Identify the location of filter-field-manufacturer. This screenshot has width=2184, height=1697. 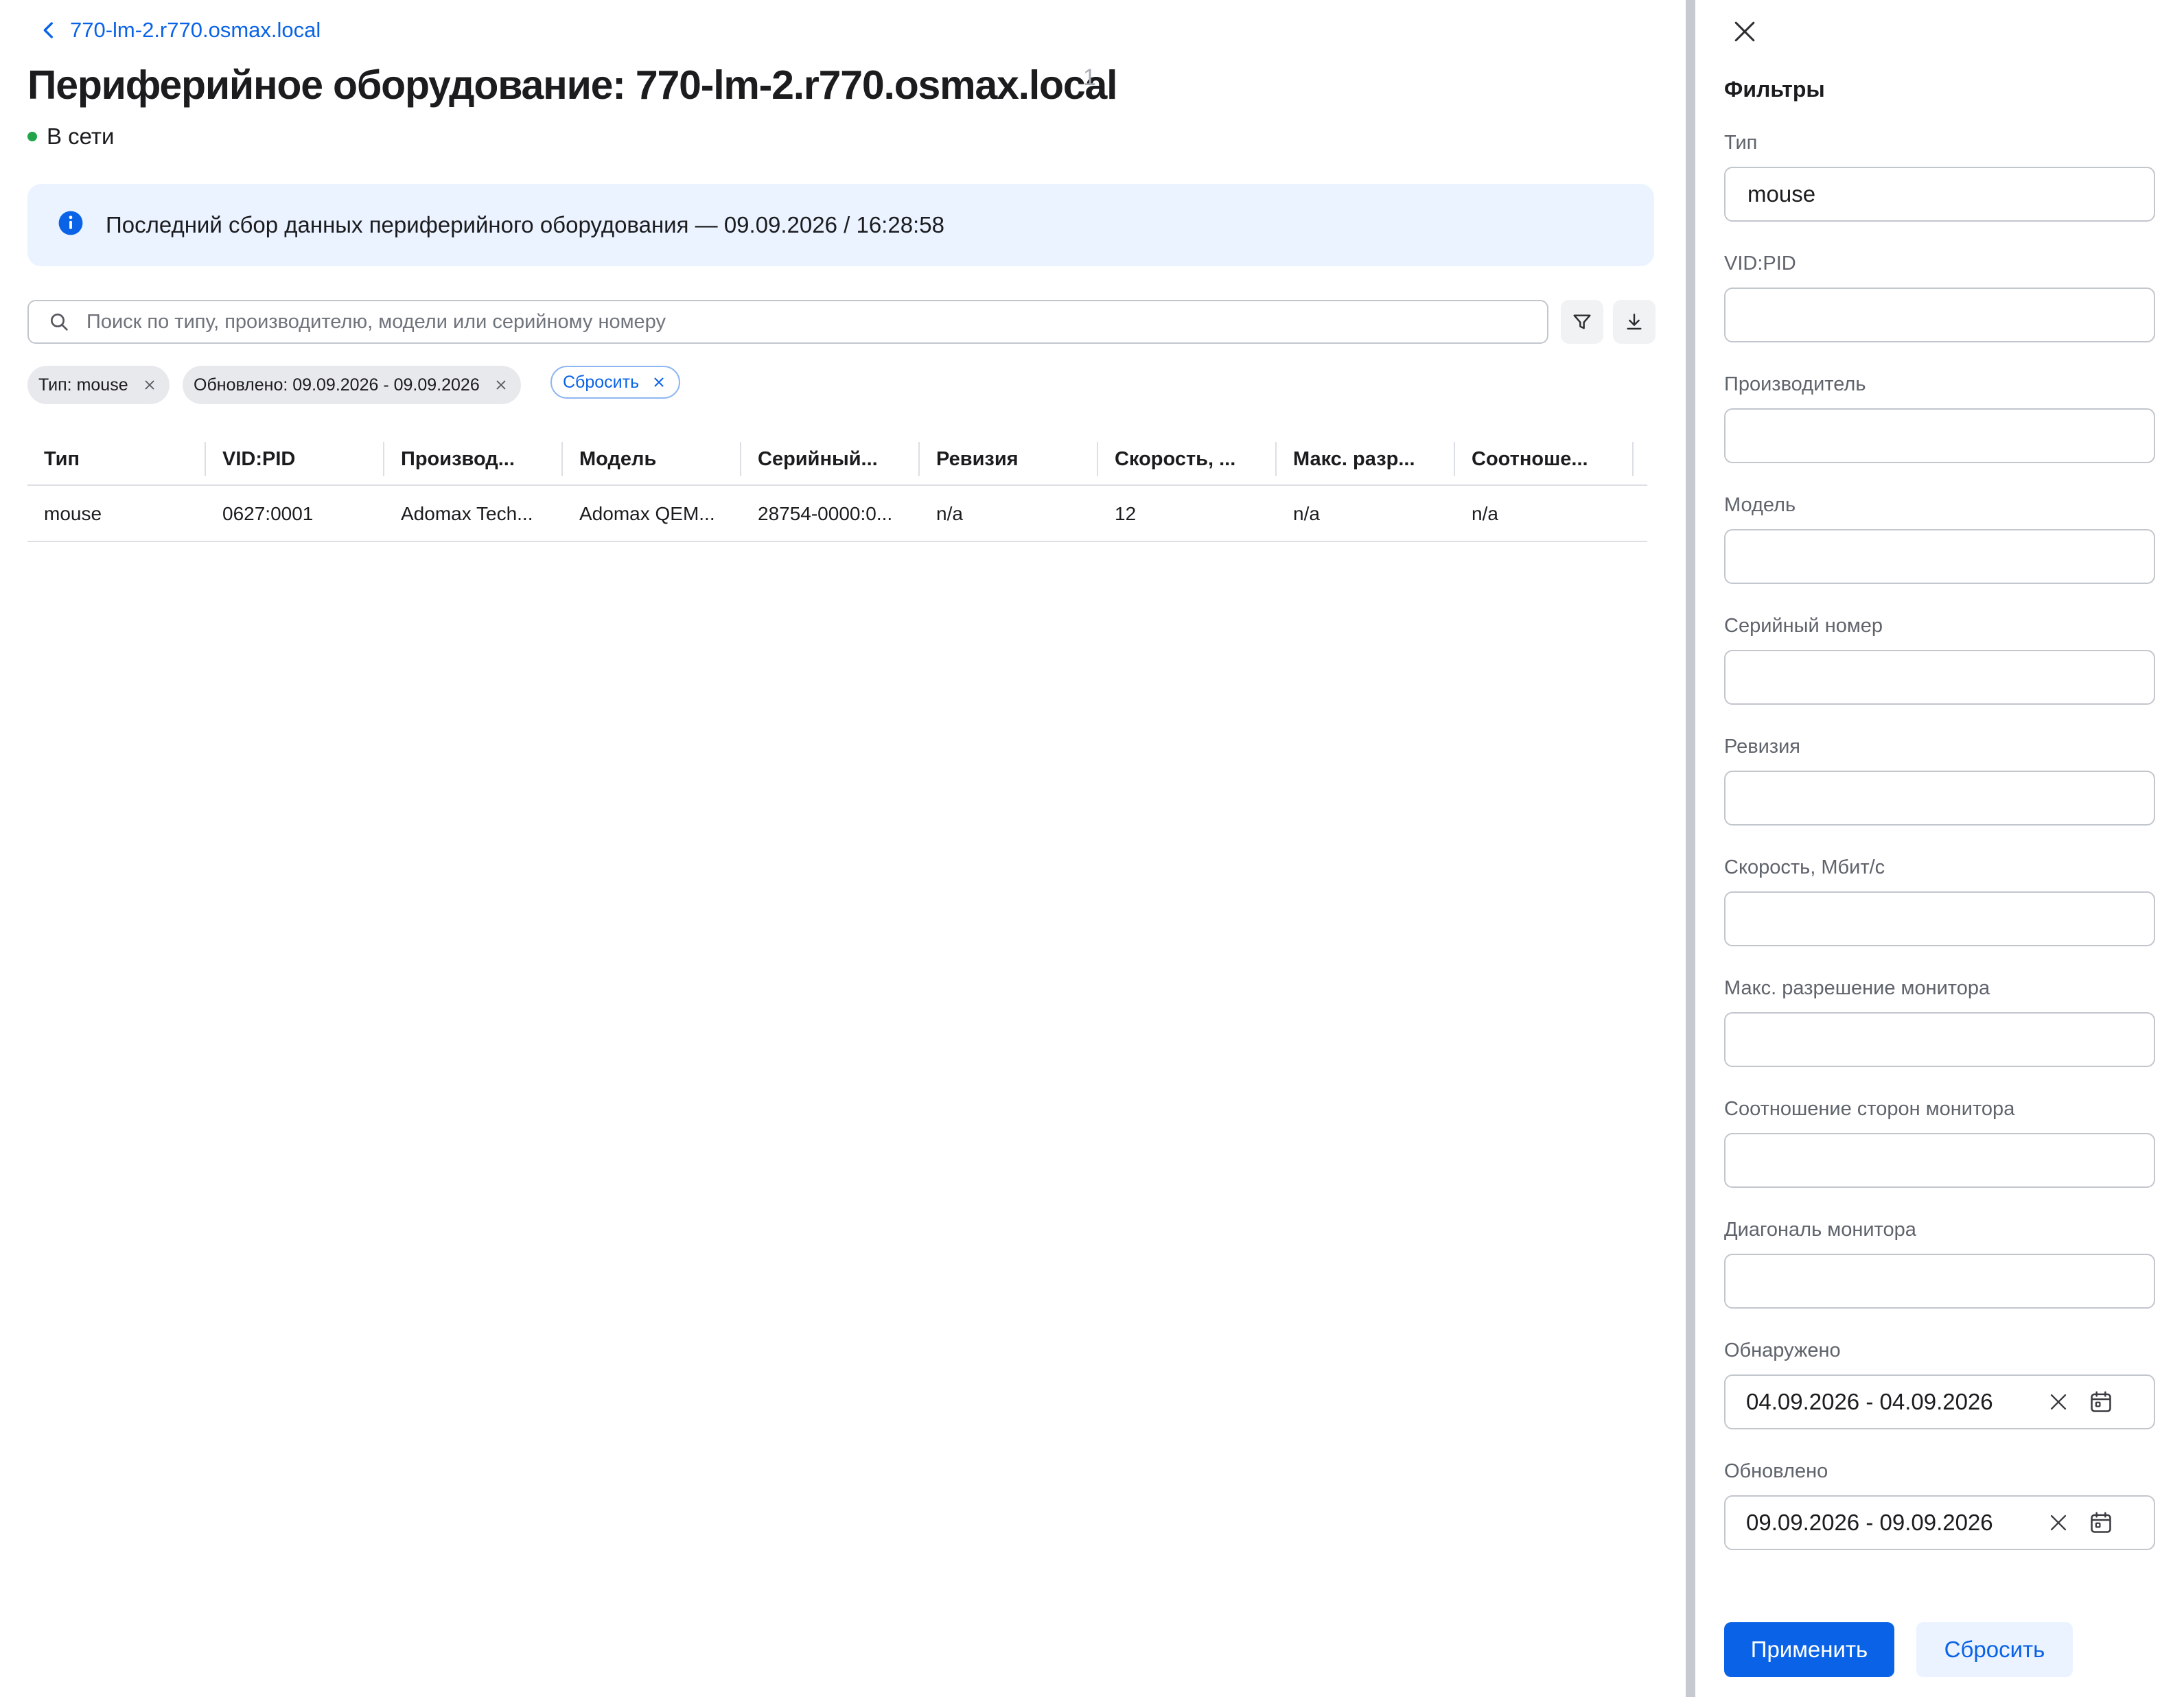
(1939, 435).